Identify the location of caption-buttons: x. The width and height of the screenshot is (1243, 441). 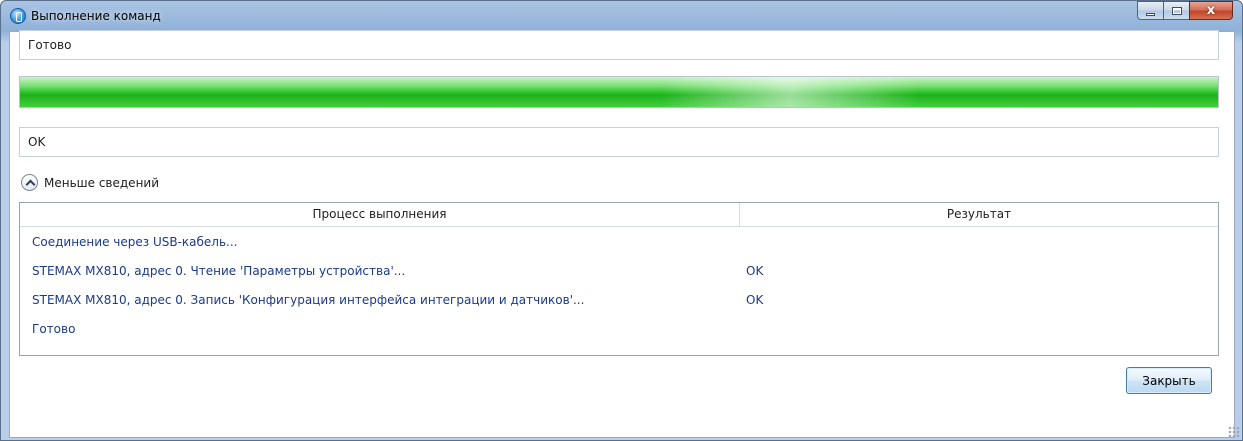
(1185, 10).